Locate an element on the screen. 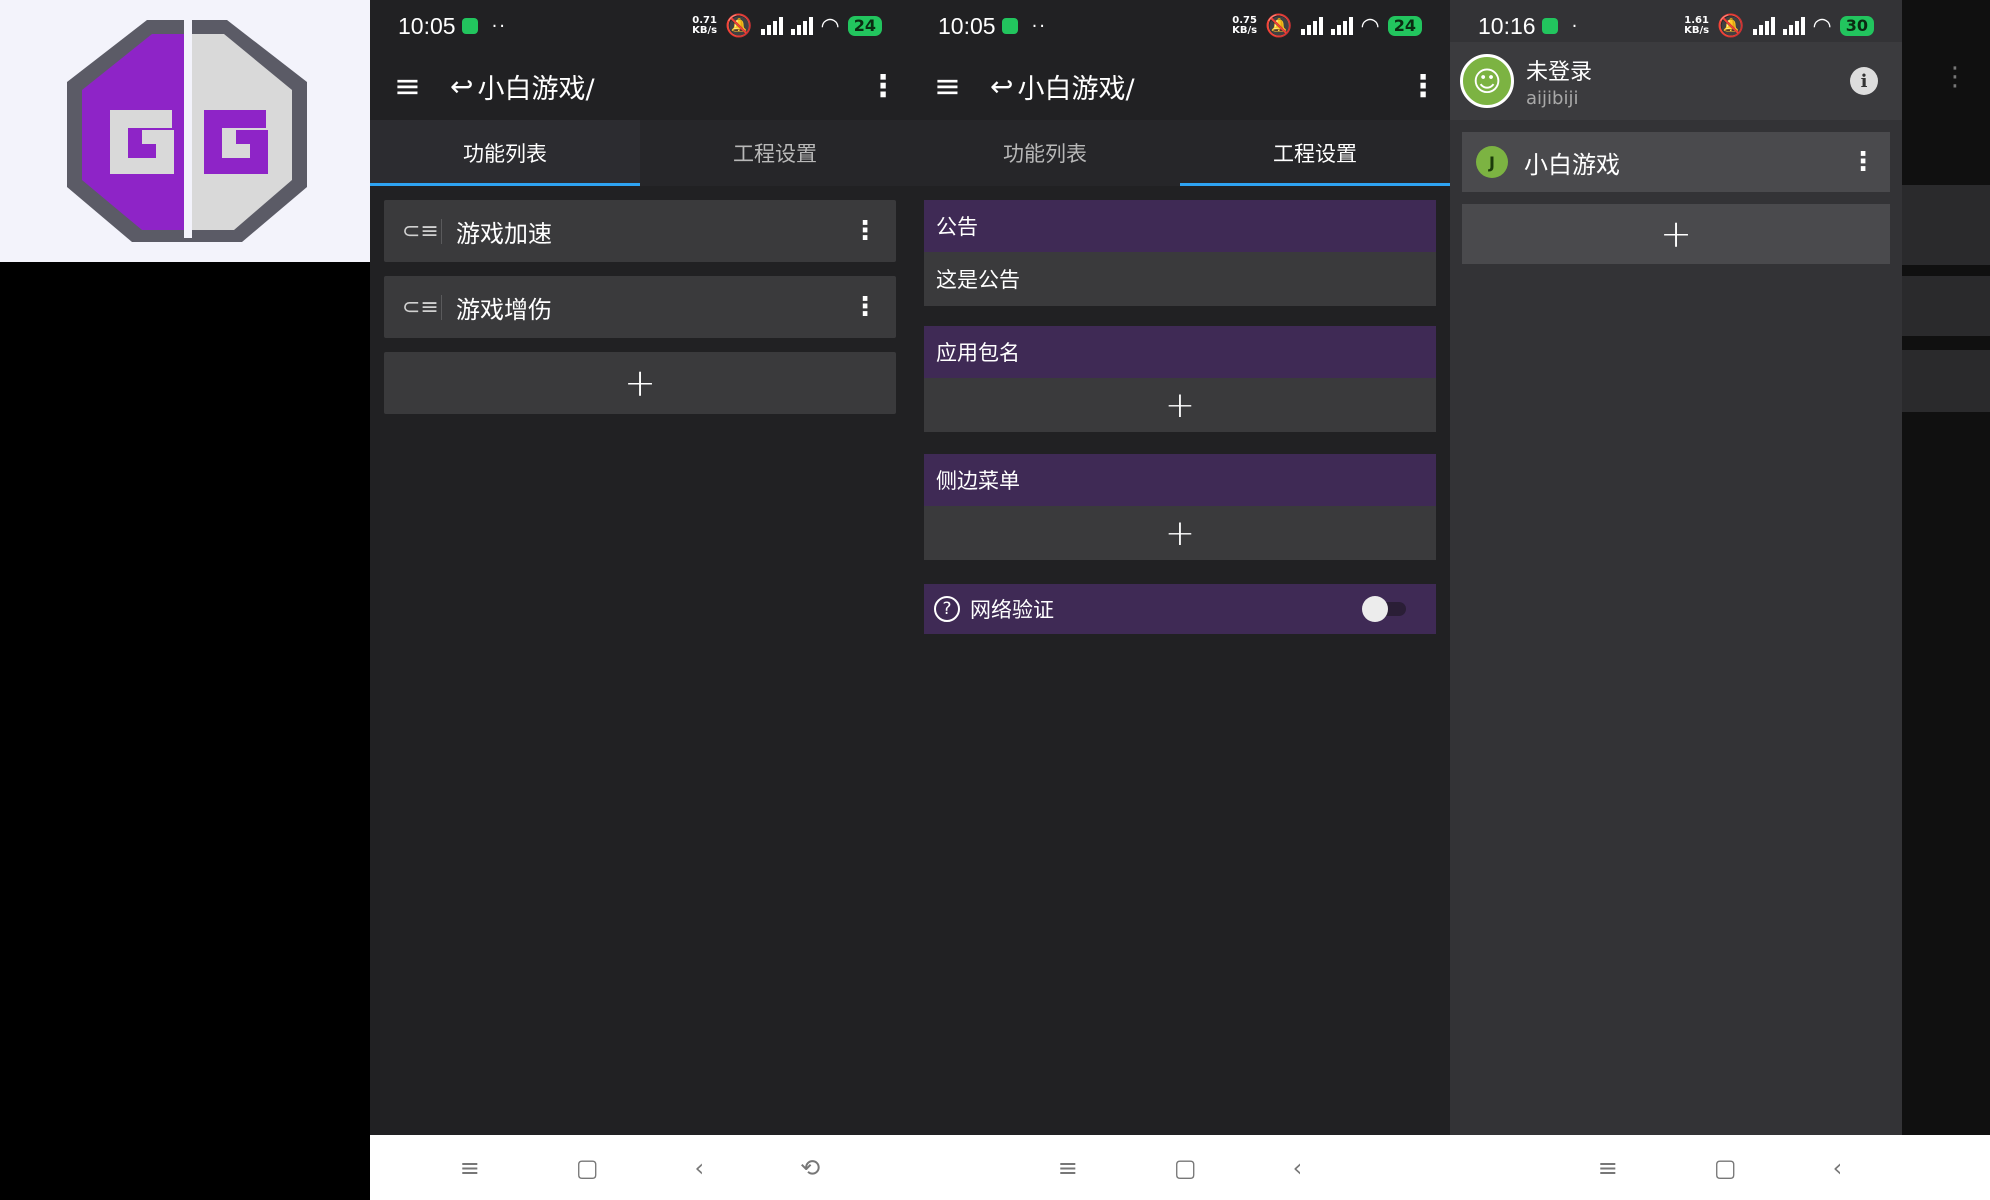 This screenshot has width=1990, height=1200. announcement-section: 公告 这是公告 is located at coordinates (1180, 253).